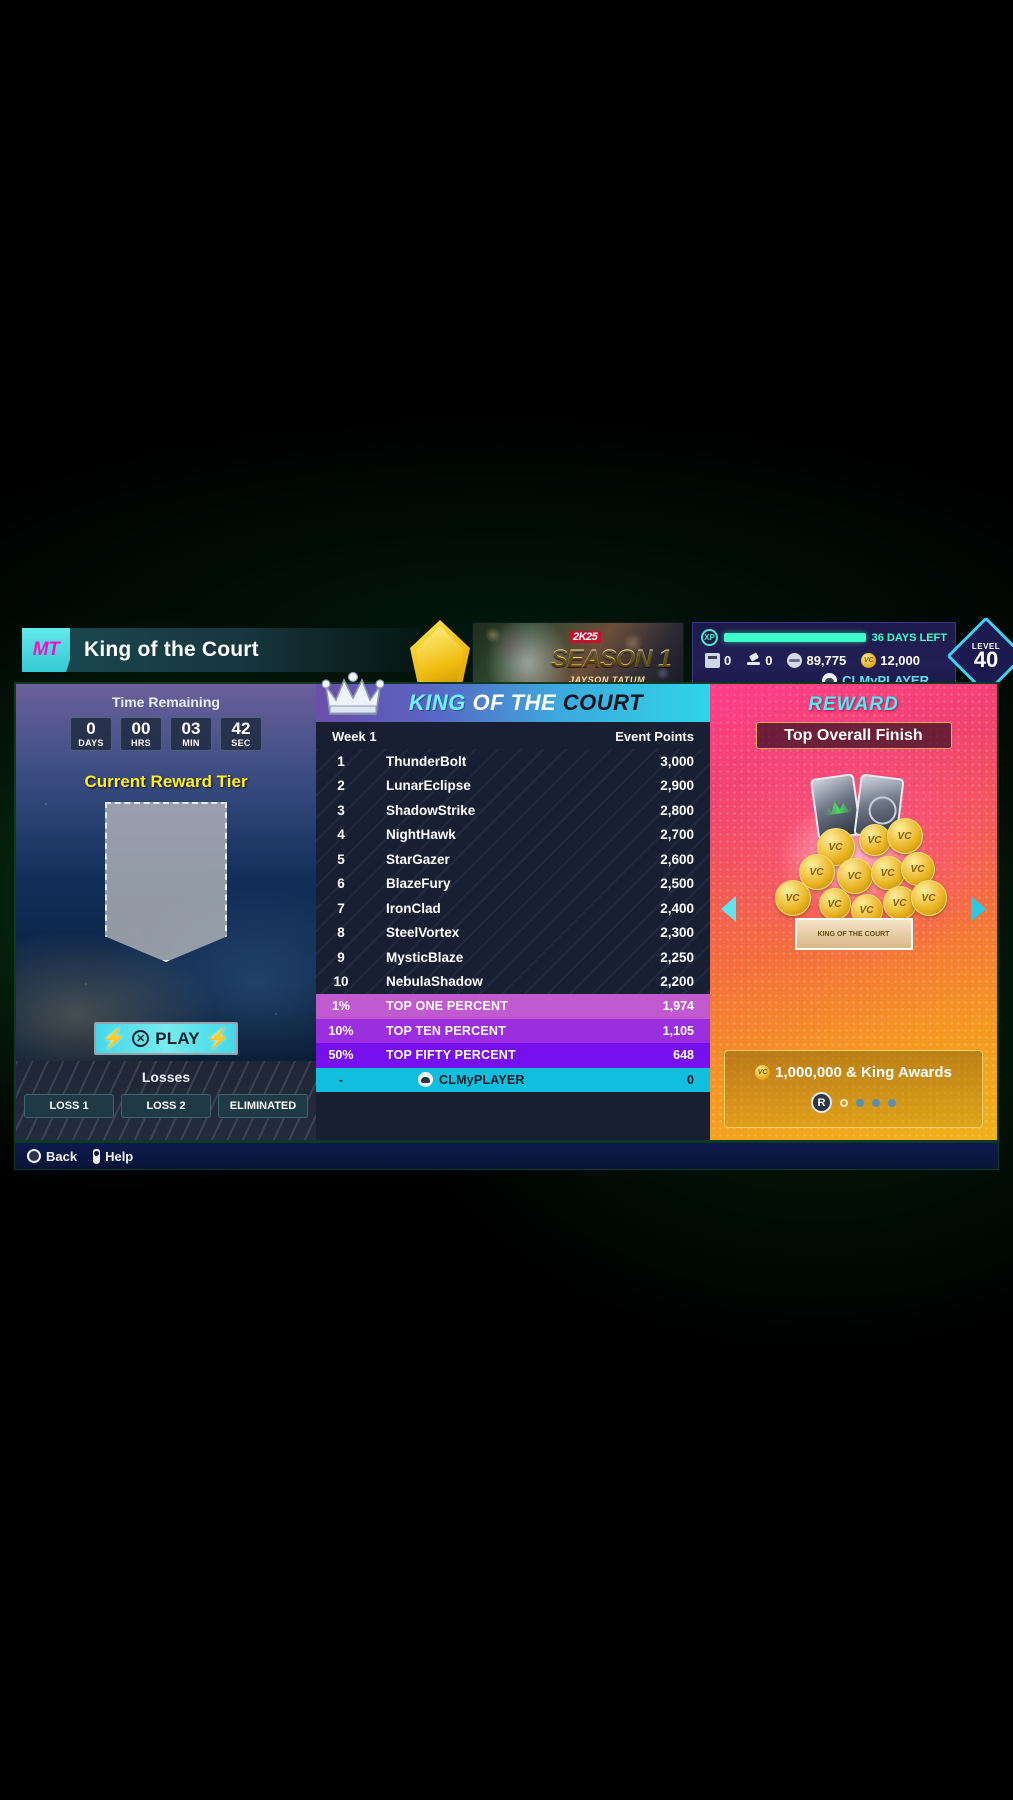 This screenshot has height=1800, width=1013. Describe the element at coordinates (341, 786) in the screenshot. I see `row-rank: 2` at that location.